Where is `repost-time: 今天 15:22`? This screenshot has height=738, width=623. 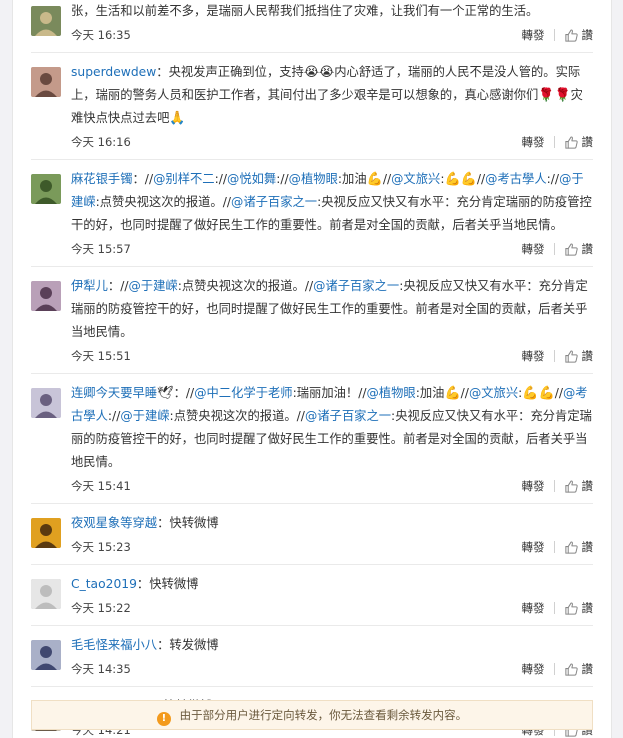 repost-time: 今天 15:22 is located at coordinates (101, 608).